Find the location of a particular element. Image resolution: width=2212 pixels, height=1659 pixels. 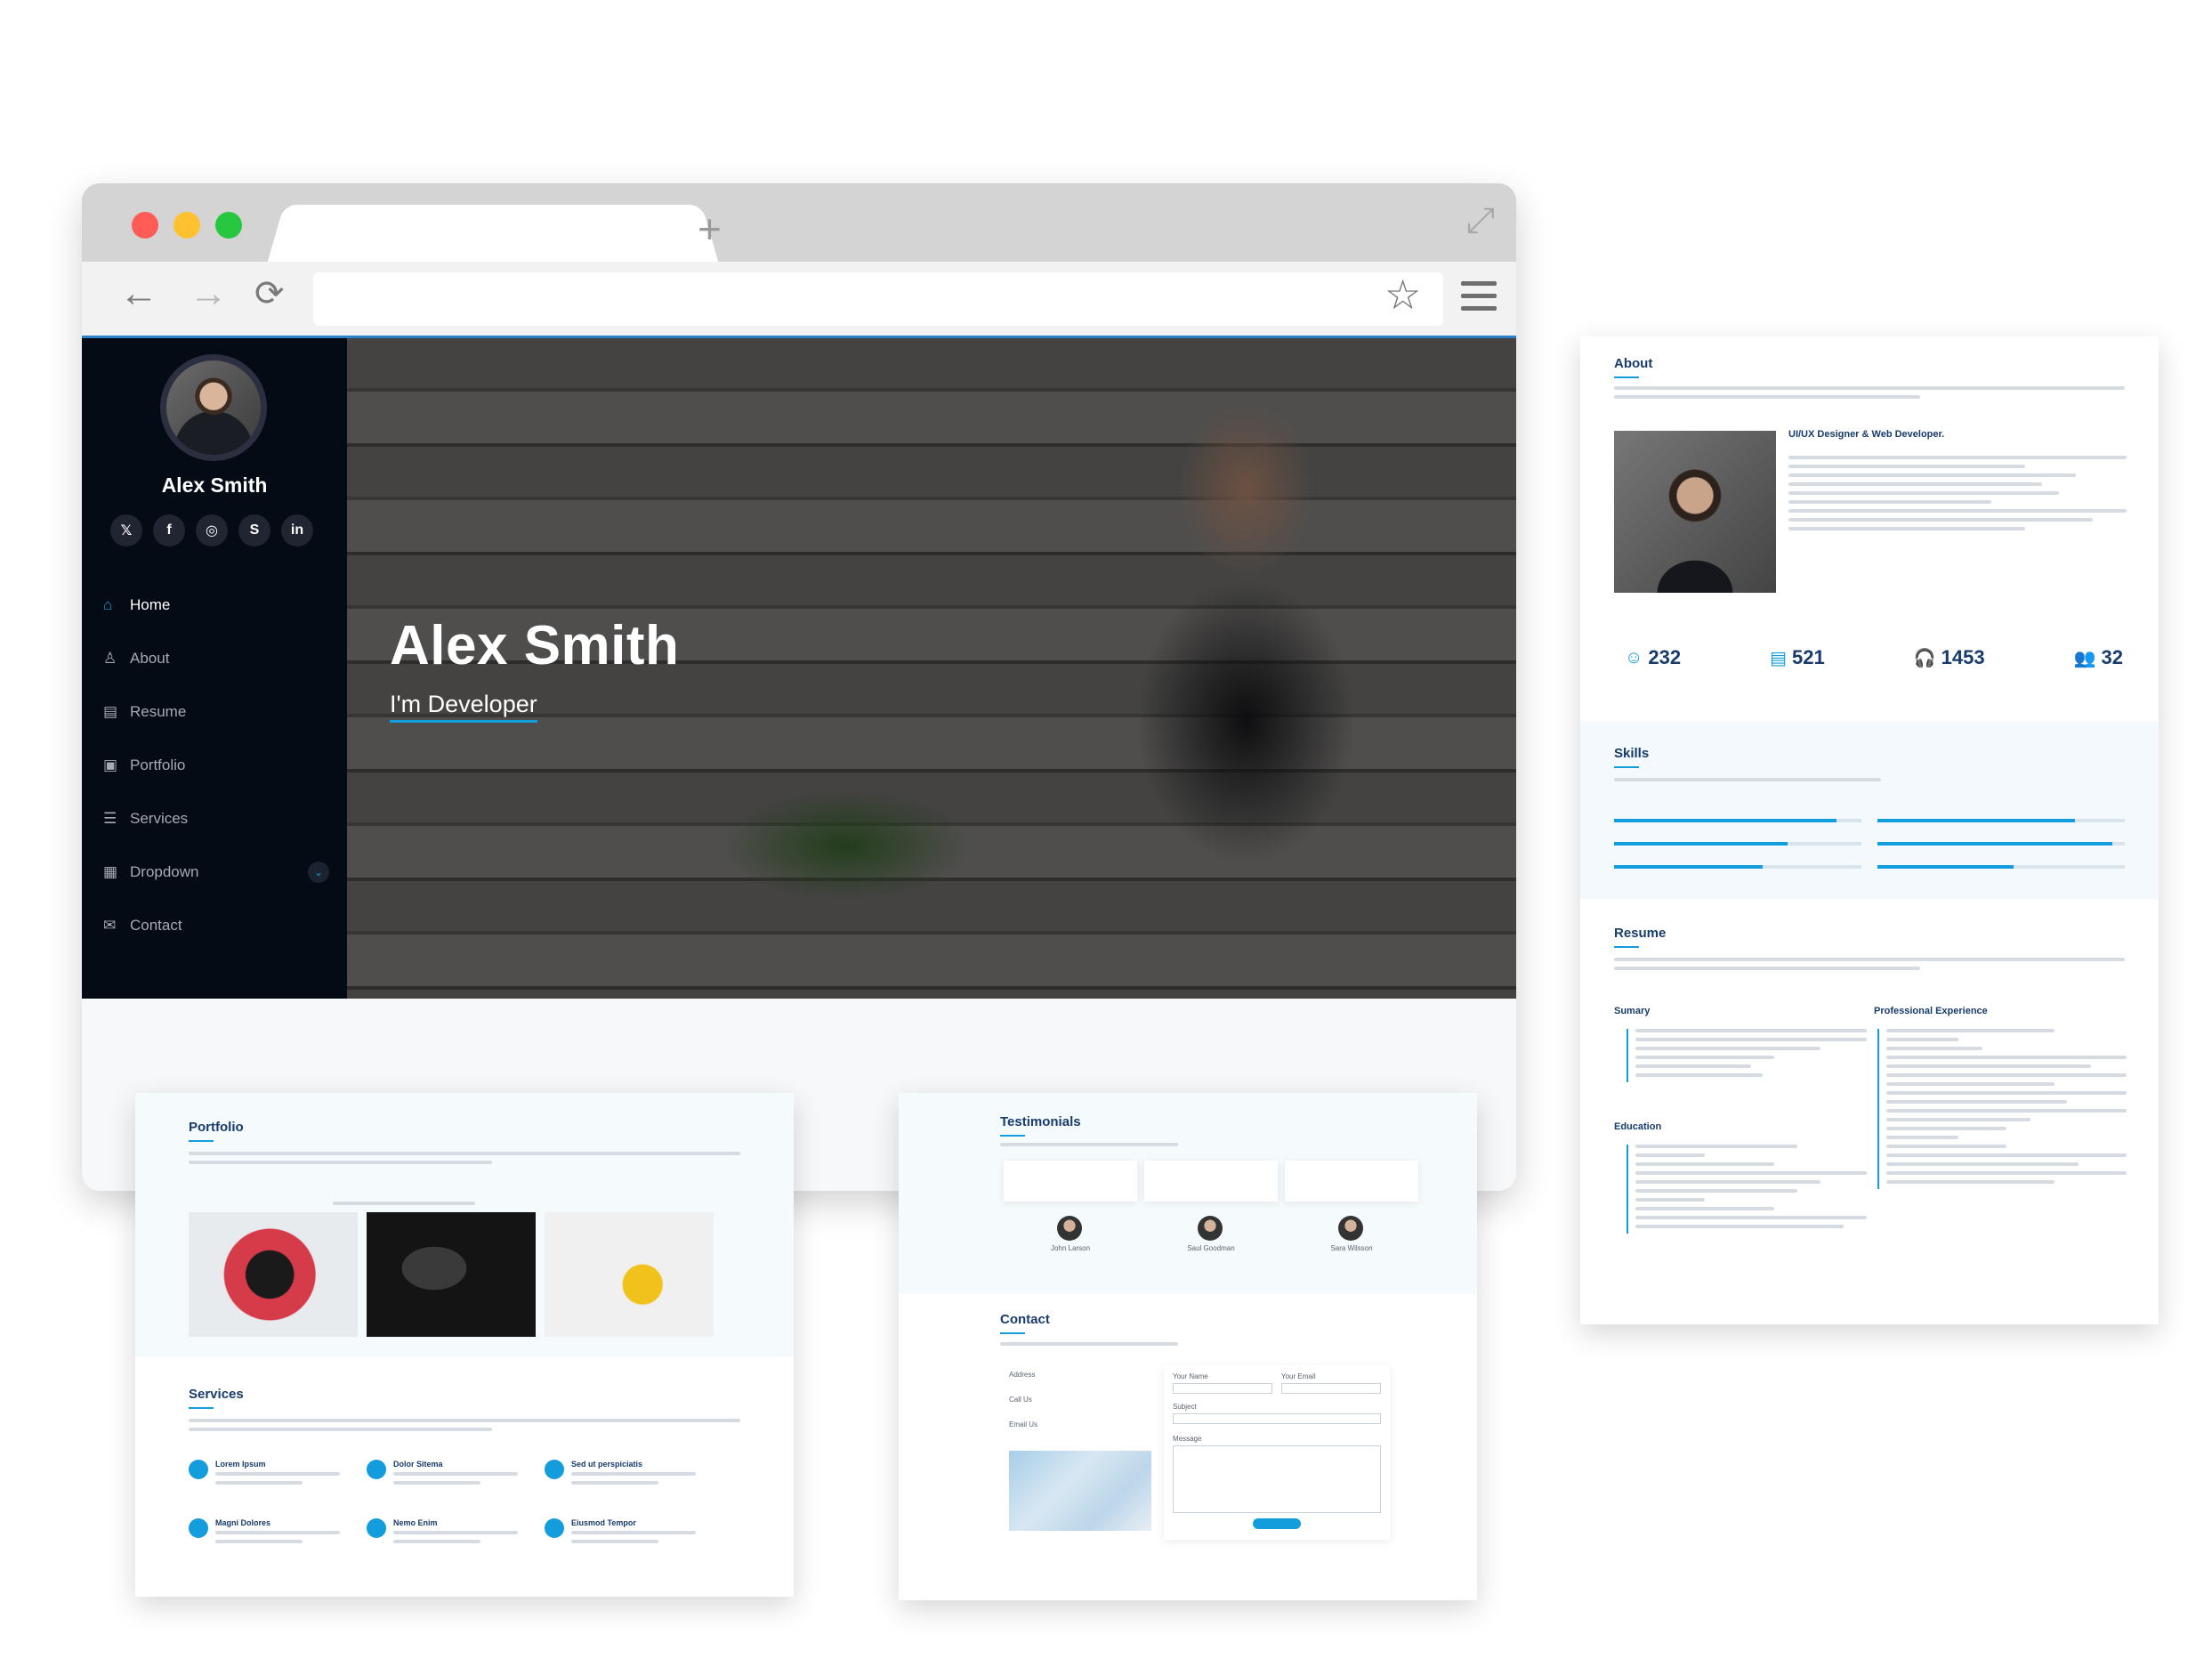

sidebar-item-dropdown: ▦ Dropdown ⌄ is located at coordinates (219, 872).